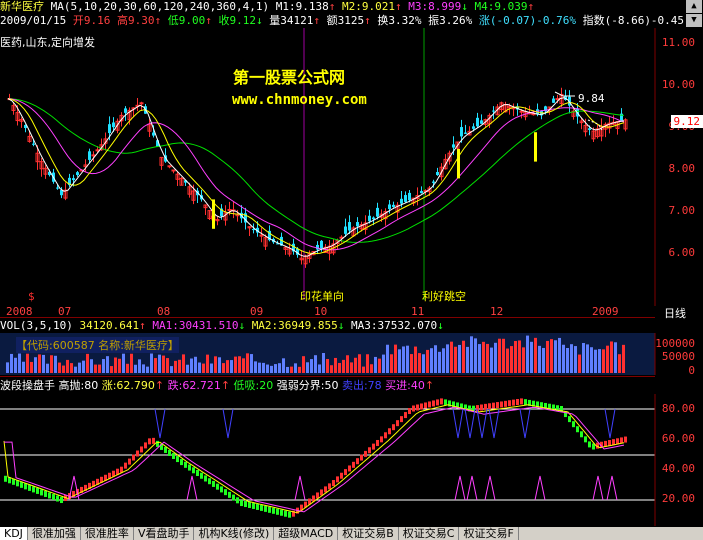 The width and height of the screenshot is (703, 540). What do you see at coordinates (234, 533) in the screenshot?
I see `tab-institution-kline: 机构K线(修改)` at bounding box center [234, 533].